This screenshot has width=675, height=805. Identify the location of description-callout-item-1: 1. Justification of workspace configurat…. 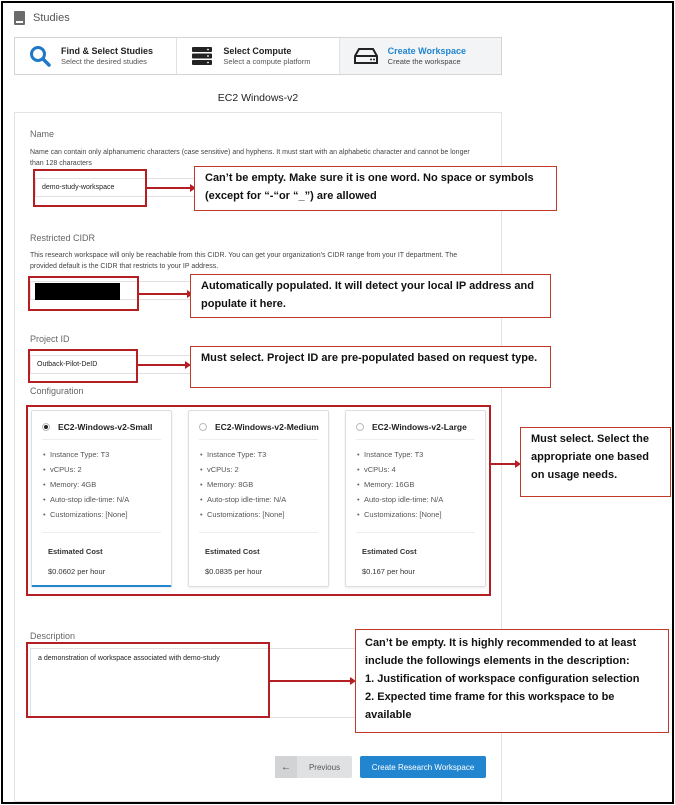
(502, 679).